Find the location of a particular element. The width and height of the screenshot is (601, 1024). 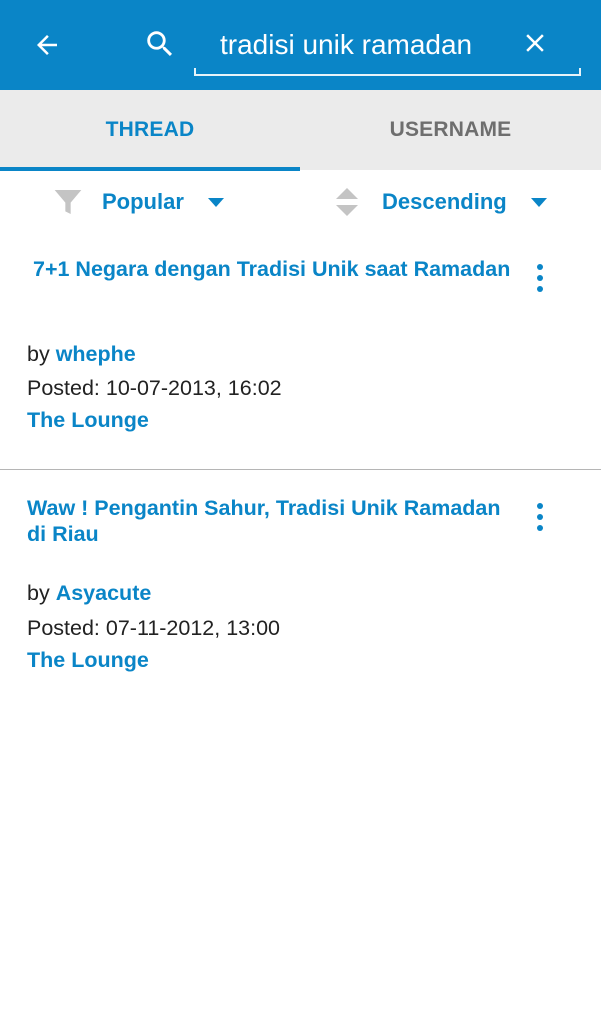

arrow-left-icon is located at coordinates (47, 45).